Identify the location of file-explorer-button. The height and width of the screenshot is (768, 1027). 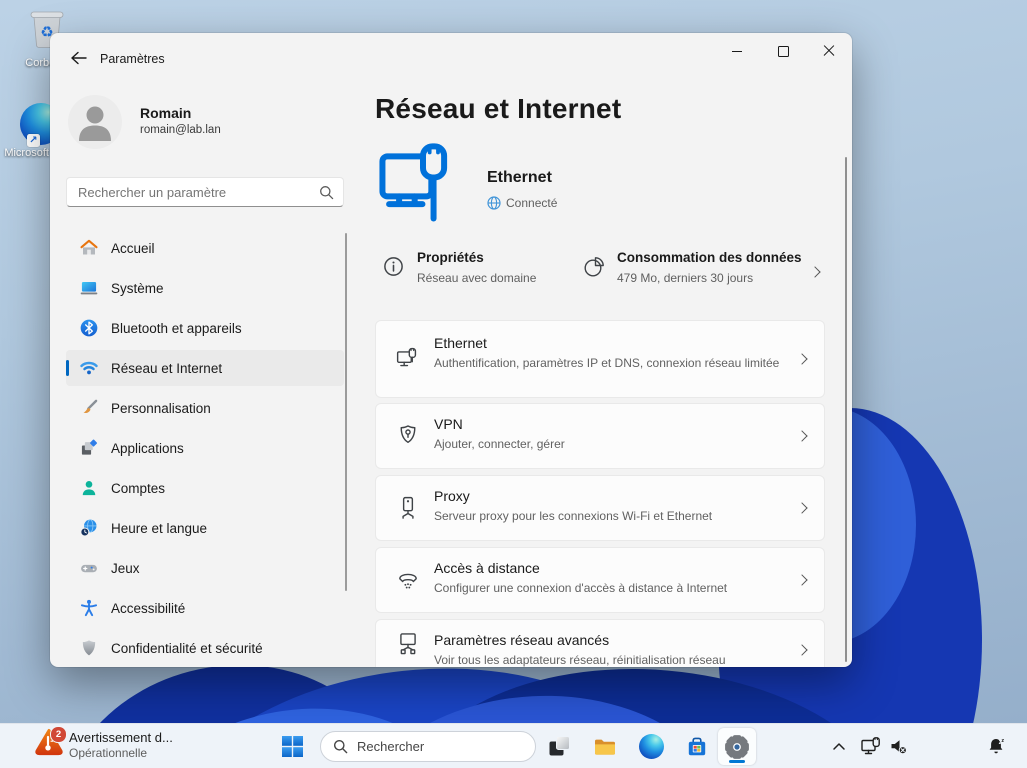
(605, 746).